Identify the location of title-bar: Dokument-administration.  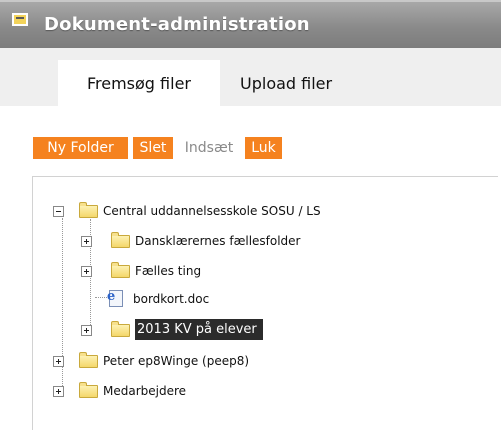
(250, 24).